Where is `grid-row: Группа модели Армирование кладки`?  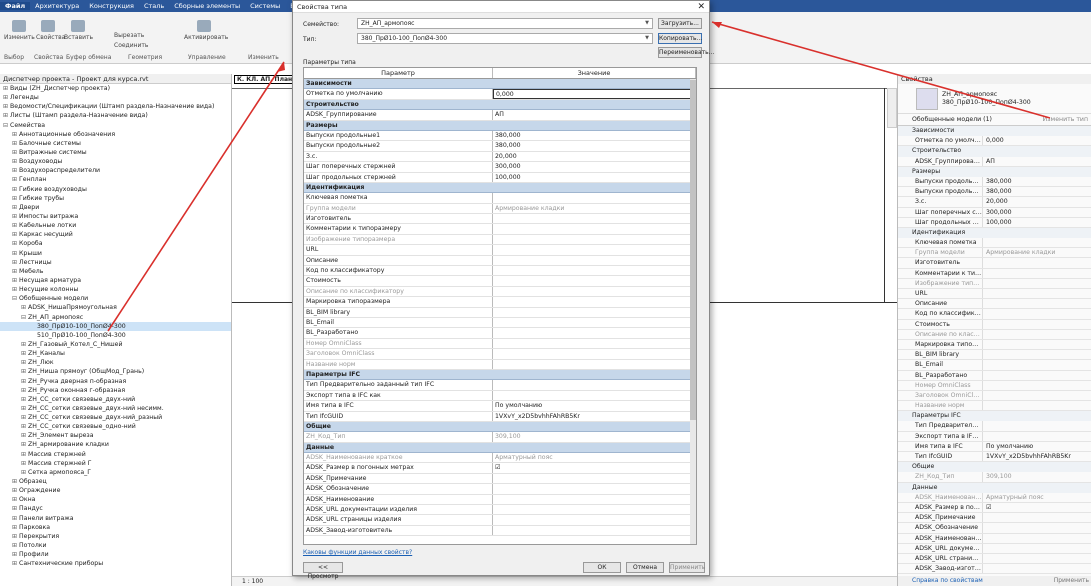
grid-row: Группа модели Армирование кладки is located at coordinates (498, 209).